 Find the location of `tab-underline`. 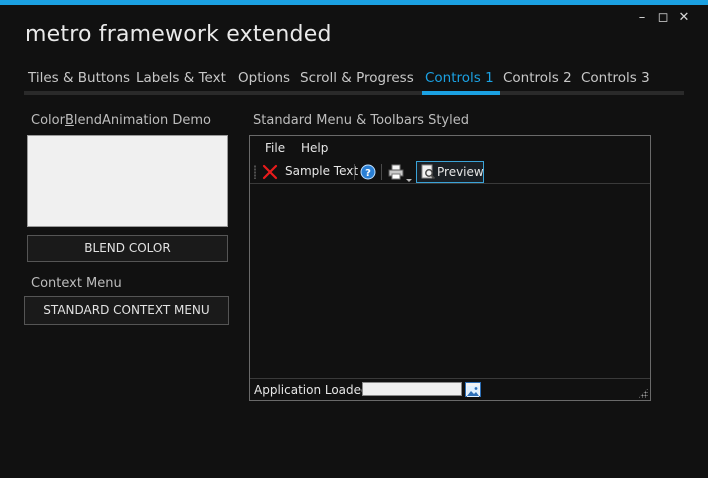

tab-underline is located at coordinates (354, 93).